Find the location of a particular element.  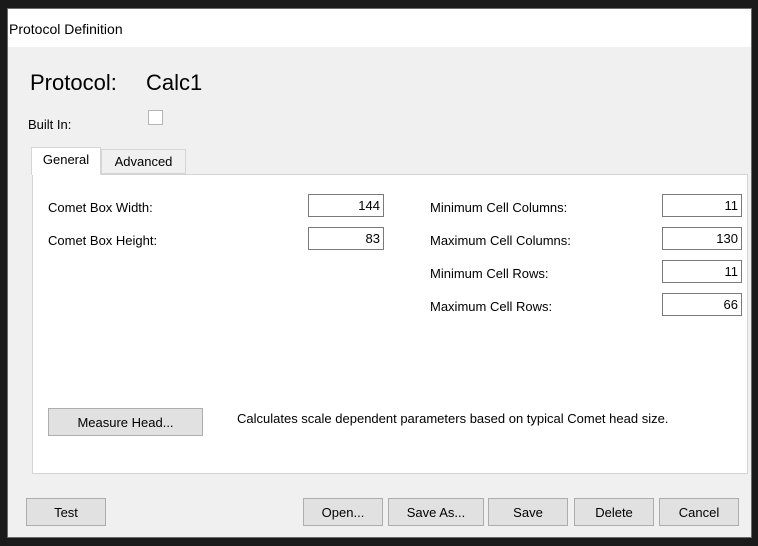

comet-box-height-field is located at coordinates (346, 238).